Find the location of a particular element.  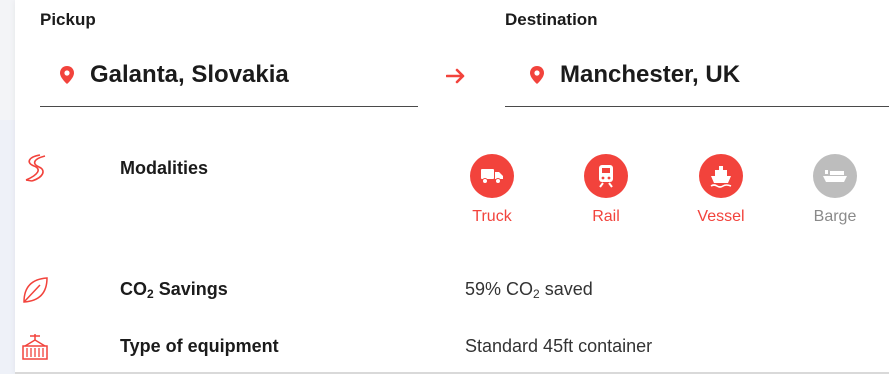

pickup-field: Galanta, Slovakia is located at coordinates (174, 75).